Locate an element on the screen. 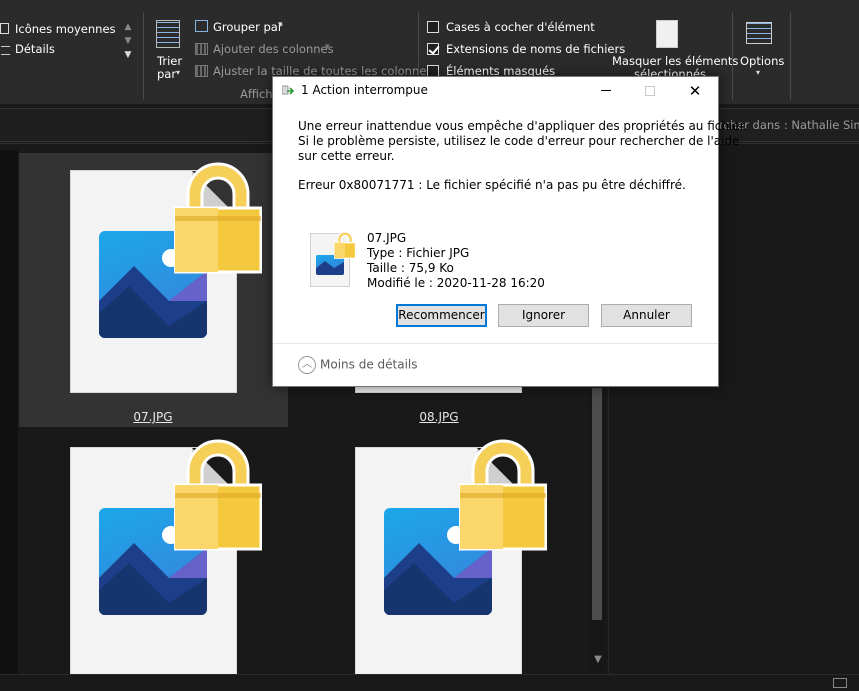  less-details-toggle: ︿ Moins de détails is located at coordinates (358, 365).